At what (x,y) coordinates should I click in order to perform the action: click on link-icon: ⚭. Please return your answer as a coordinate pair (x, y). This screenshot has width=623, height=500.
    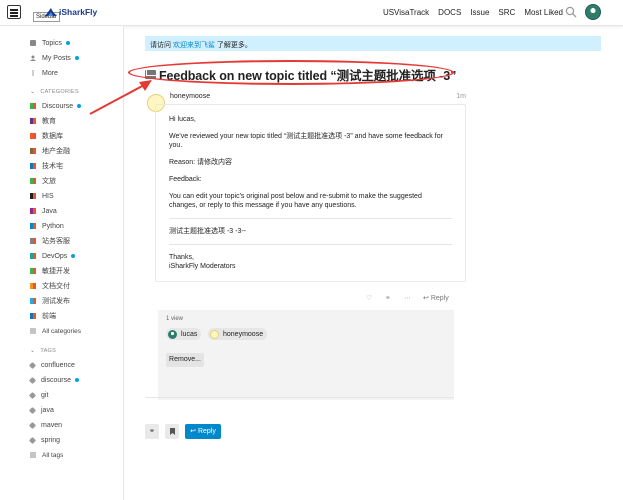
    Looking at the image, I should click on (388, 298).